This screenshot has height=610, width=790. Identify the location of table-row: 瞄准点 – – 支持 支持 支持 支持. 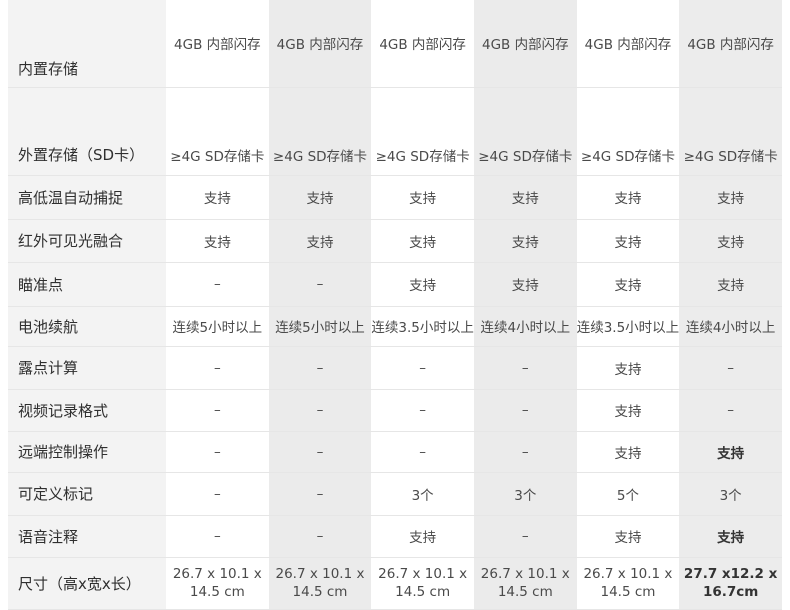
(395, 284).